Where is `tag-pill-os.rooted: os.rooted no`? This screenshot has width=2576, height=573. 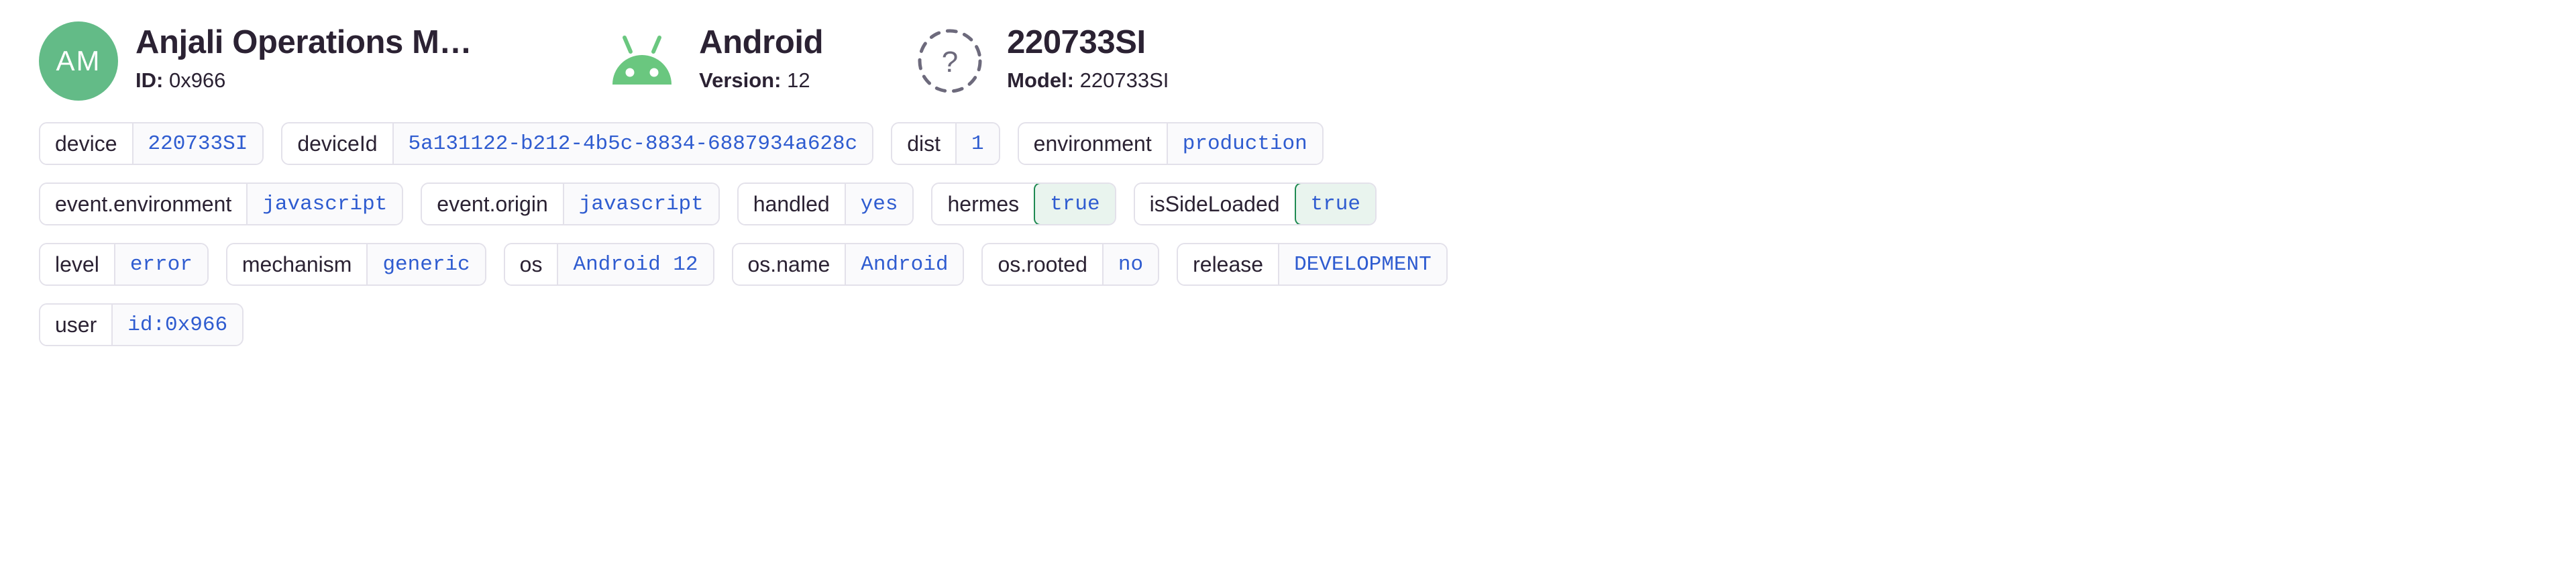
tag-pill-os.rooted: os.rooted no is located at coordinates (1070, 264).